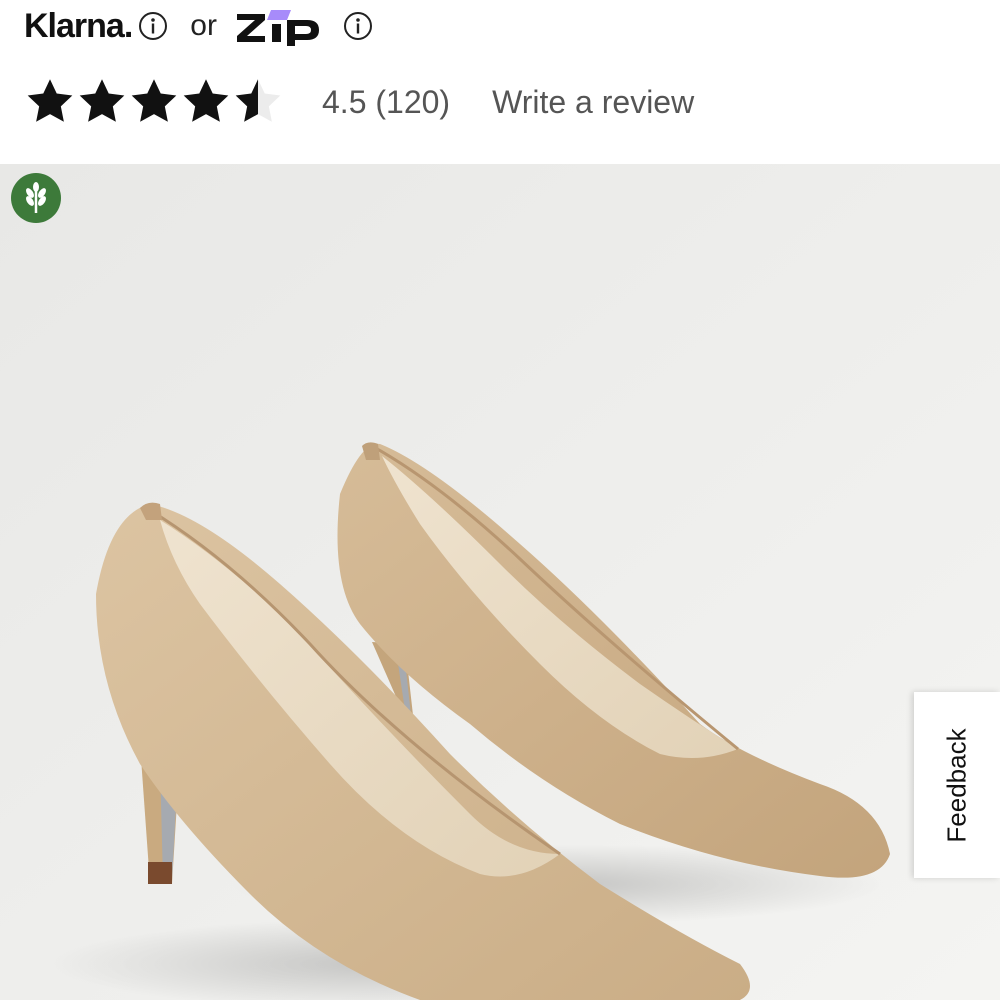  Describe the element at coordinates (78, 25) in the screenshot. I see `klarna-logo: Klarna.` at that location.